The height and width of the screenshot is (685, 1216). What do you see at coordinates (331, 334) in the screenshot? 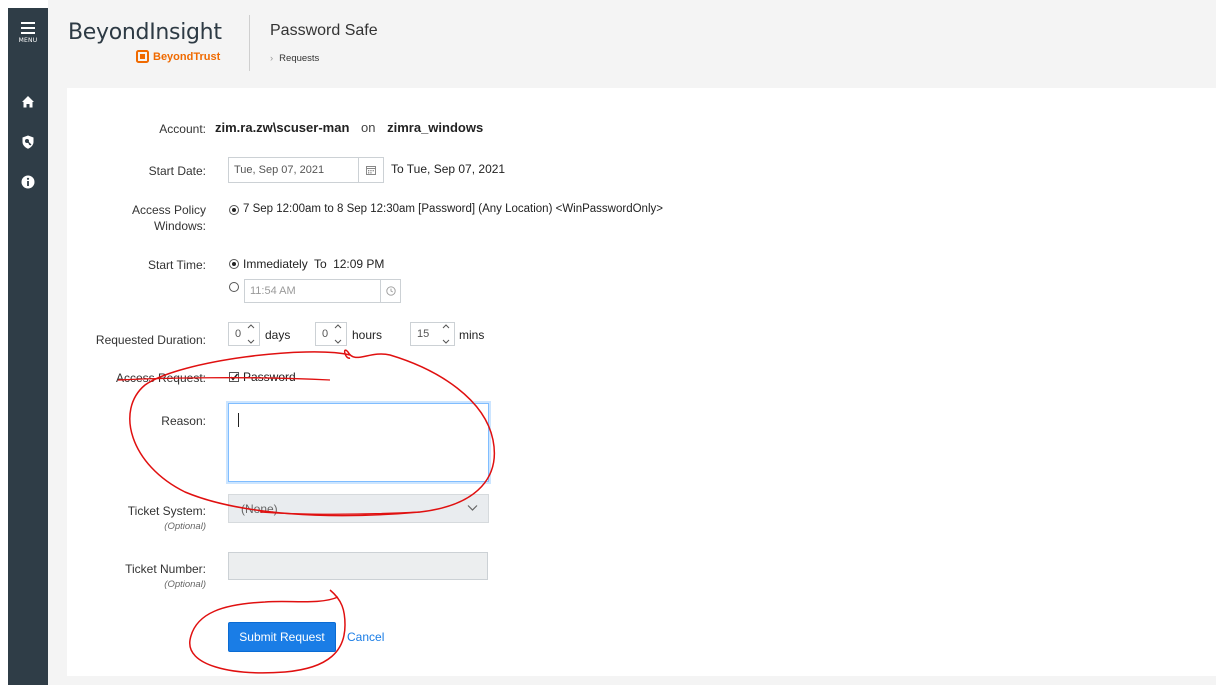
I see `duration-hours-stepper: 0` at bounding box center [331, 334].